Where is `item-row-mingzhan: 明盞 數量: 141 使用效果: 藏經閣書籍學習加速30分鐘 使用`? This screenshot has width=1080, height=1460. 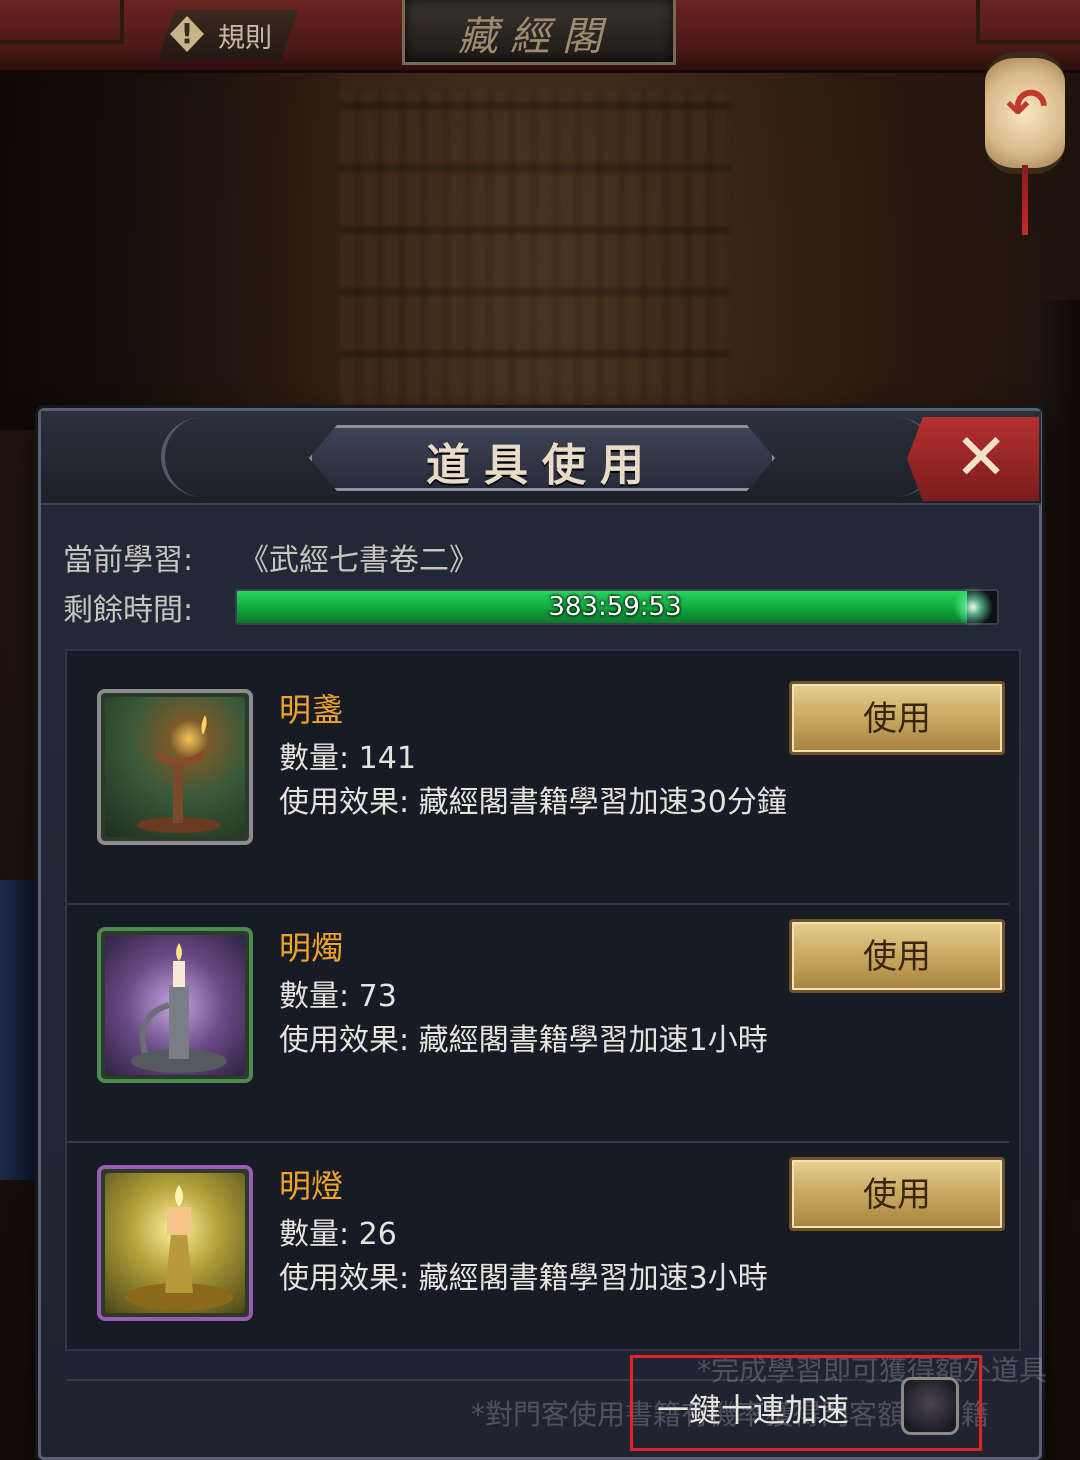 item-row-mingzhan: 明盞 數量: 141 使用效果: 藏經閣書籍學習加速30分鐘 使用 is located at coordinates (538, 786).